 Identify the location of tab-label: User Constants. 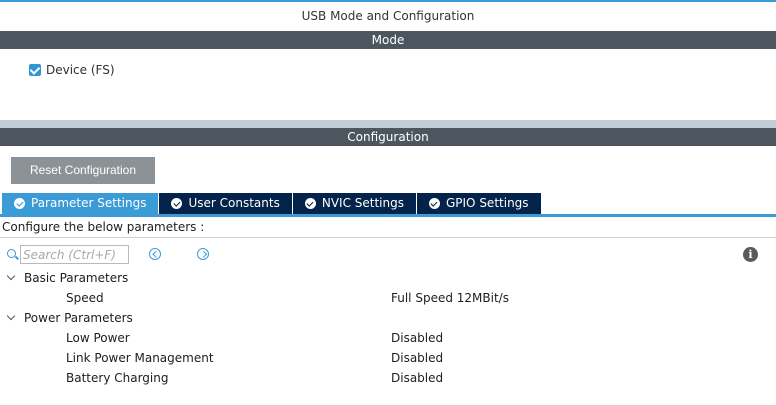
(234, 203).